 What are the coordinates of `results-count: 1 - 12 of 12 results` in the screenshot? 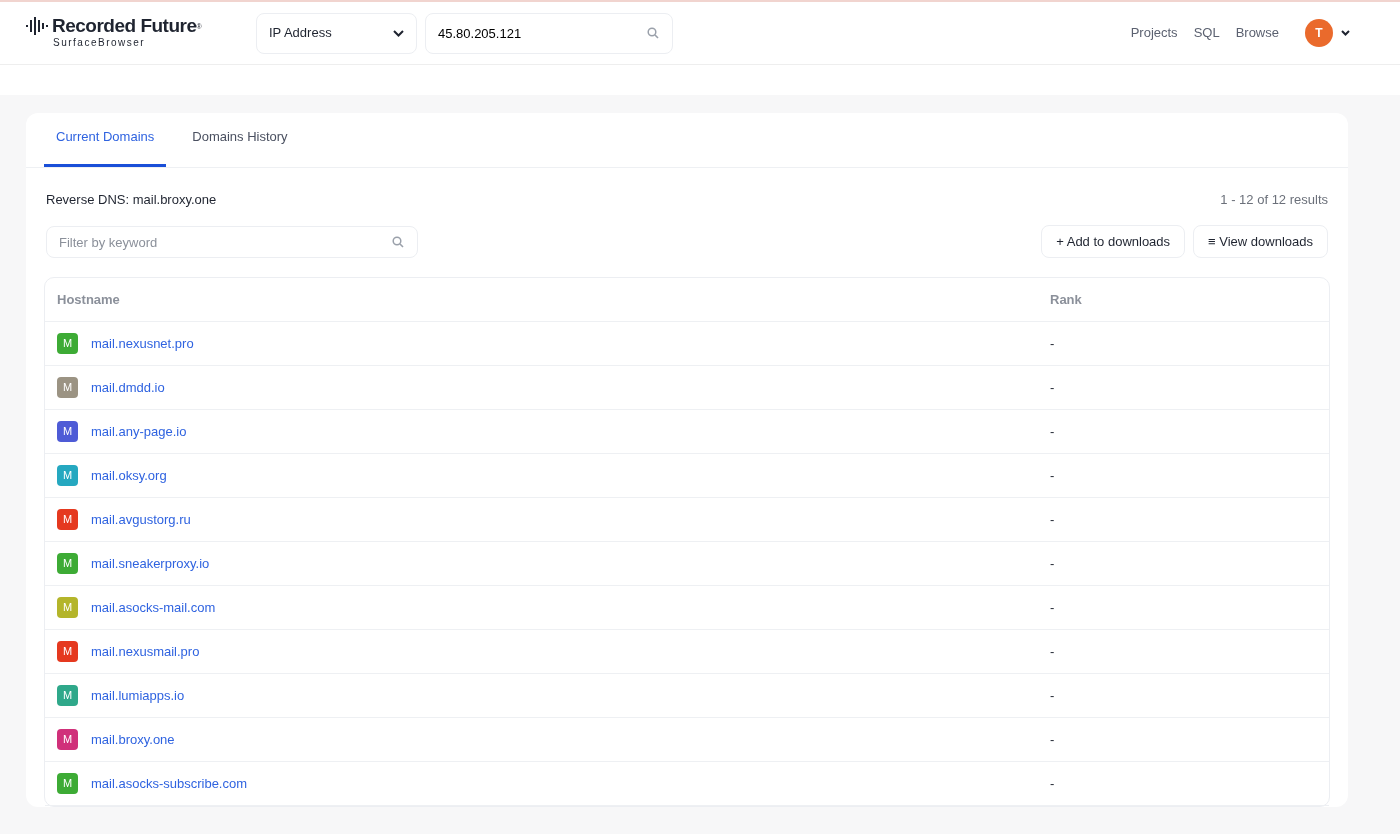 It's located at (1274, 199).